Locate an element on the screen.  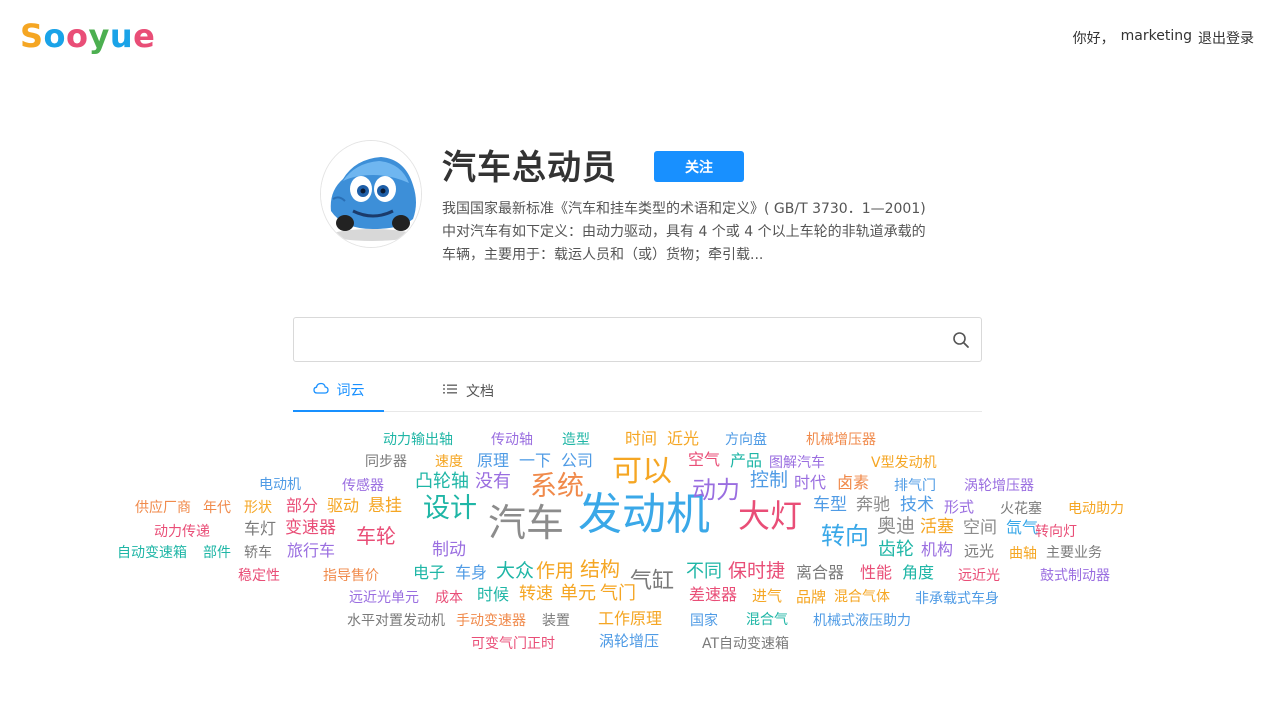
wordcloud-term: 空气 is located at coordinates (704, 460).